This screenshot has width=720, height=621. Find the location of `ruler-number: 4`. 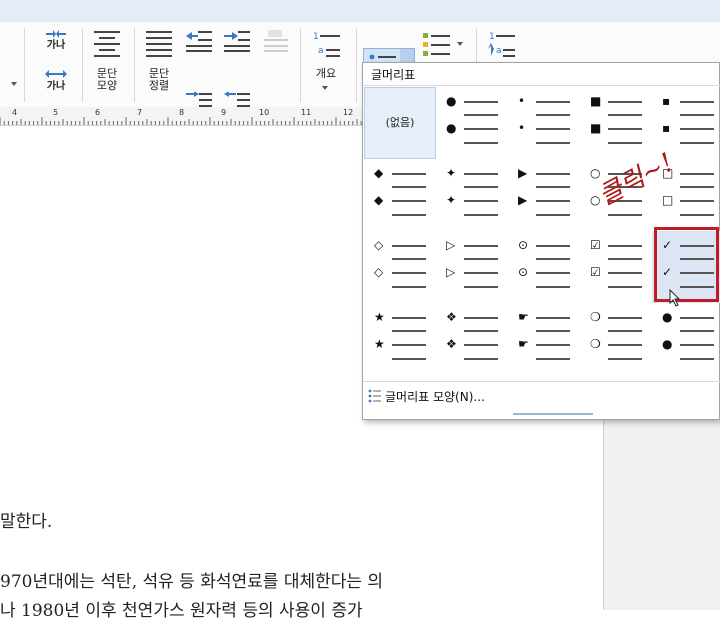

ruler-number: 4 is located at coordinates (15, 112).